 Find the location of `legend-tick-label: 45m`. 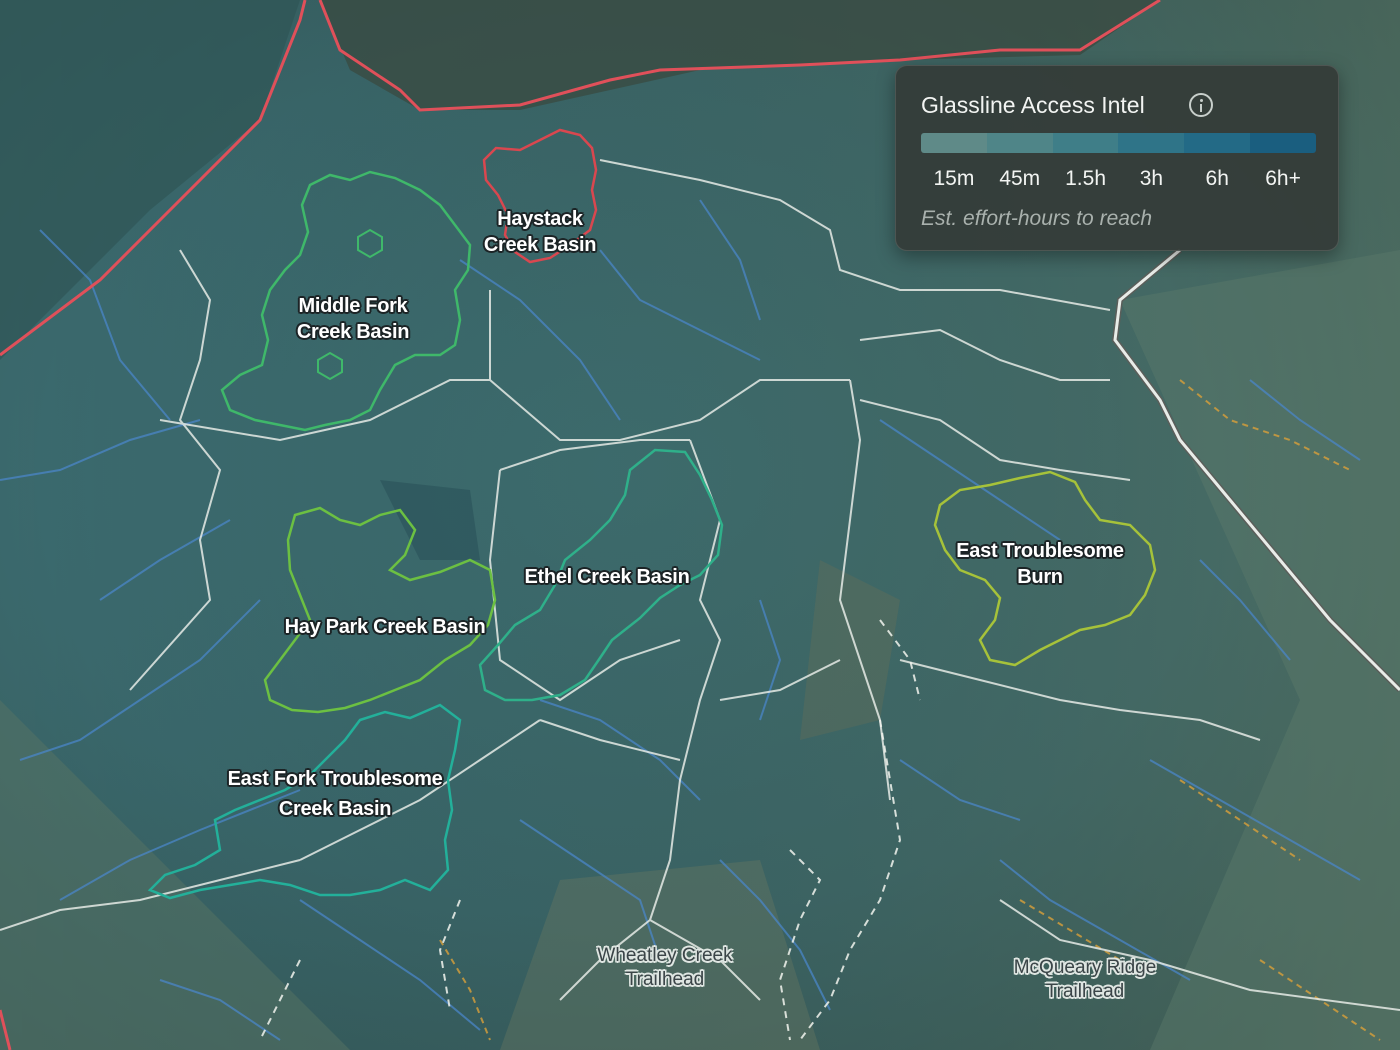

legend-tick-label: 45m is located at coordinates (1020, 178).